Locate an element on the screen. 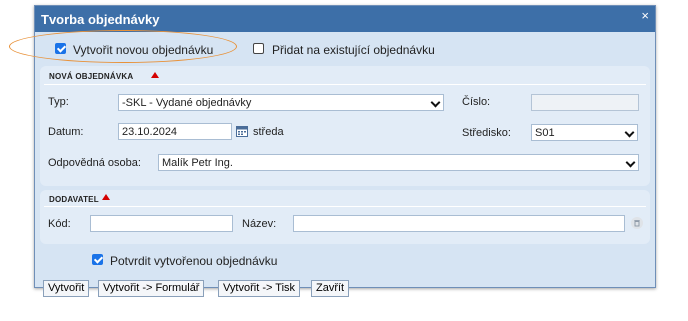 This screenshot has height=321, width=688. number-field is located at coordinates (585, 102).